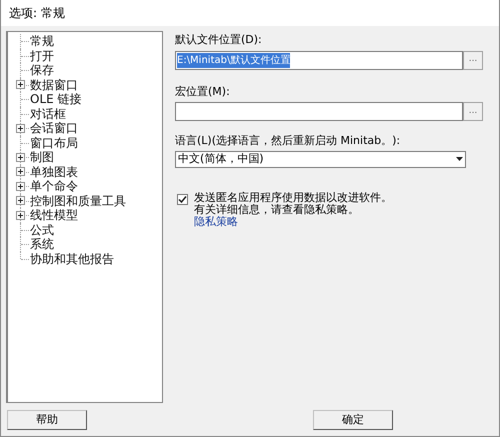 The width and height of the screenshot is (500, 437). What do you see at coordinates (42, 70) in the screenshot?
I see `tree-item: 保存` at bounding box center [42, 70].